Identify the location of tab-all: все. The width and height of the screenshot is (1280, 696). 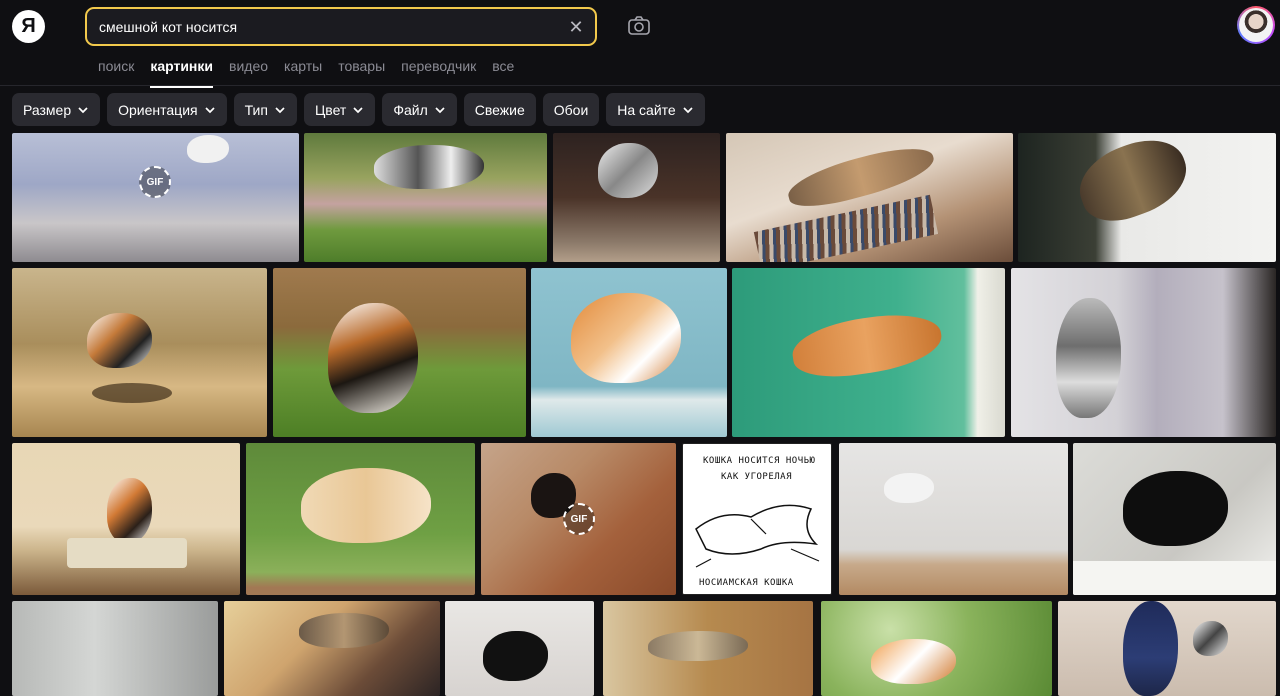
(503, 69).